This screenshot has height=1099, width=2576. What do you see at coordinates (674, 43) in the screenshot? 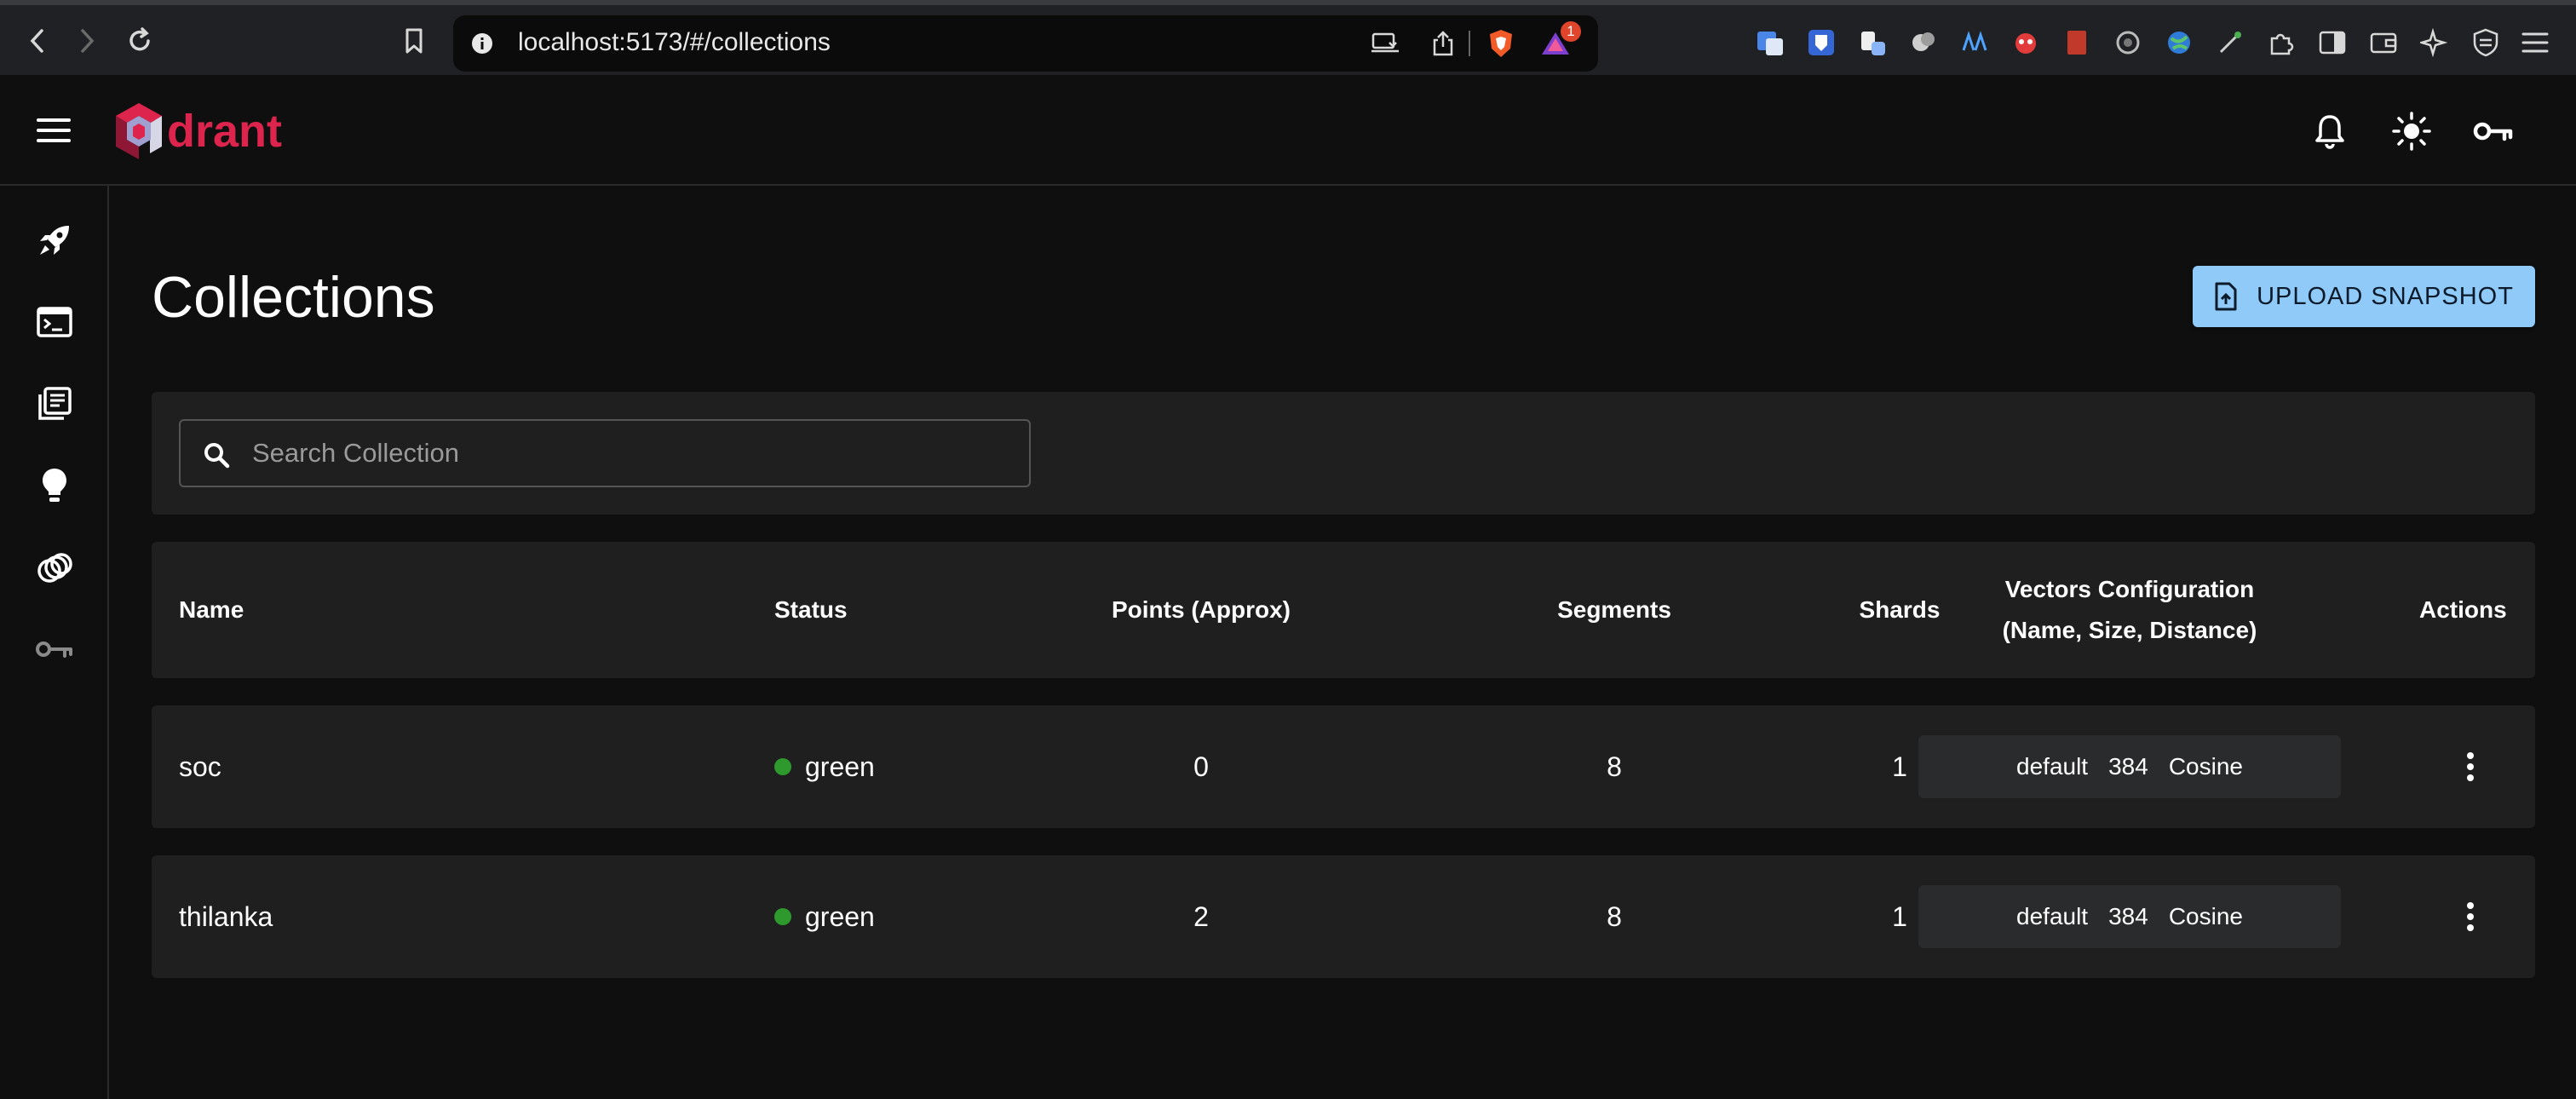
I see `url-text: localhost:5173/#/collections` at bounding box center [674, 43].